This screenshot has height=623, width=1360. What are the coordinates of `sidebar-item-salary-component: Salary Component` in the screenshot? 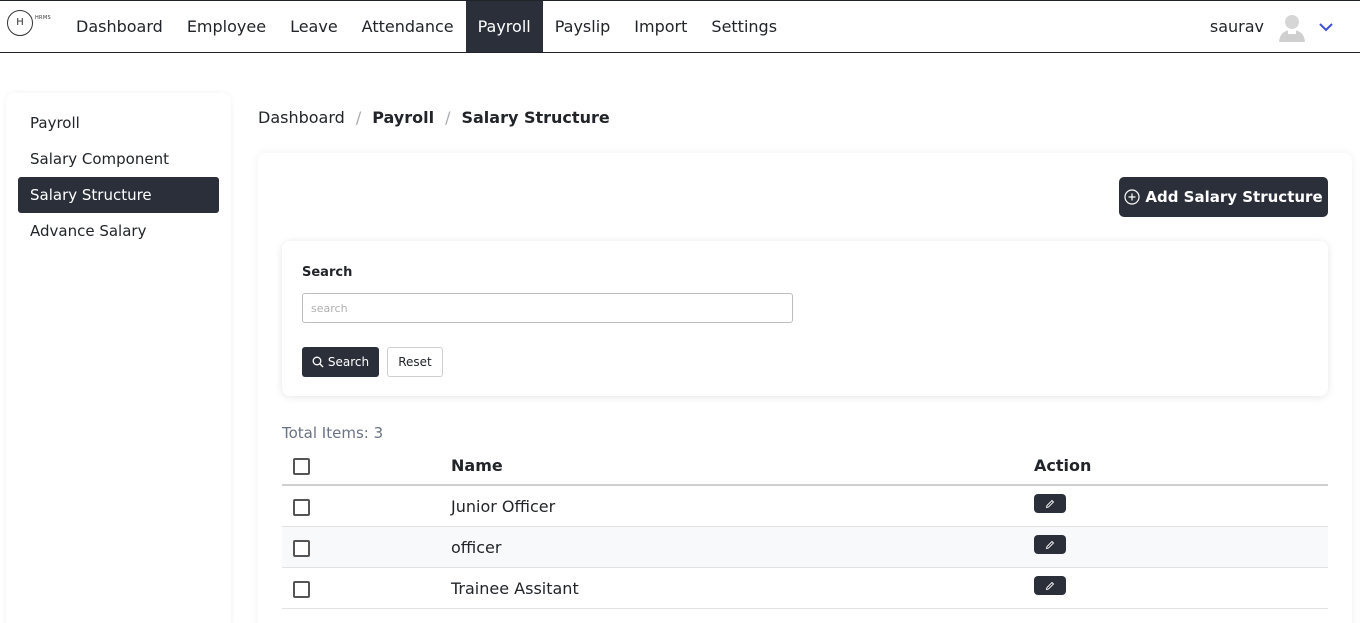 It's located at (118, 159).